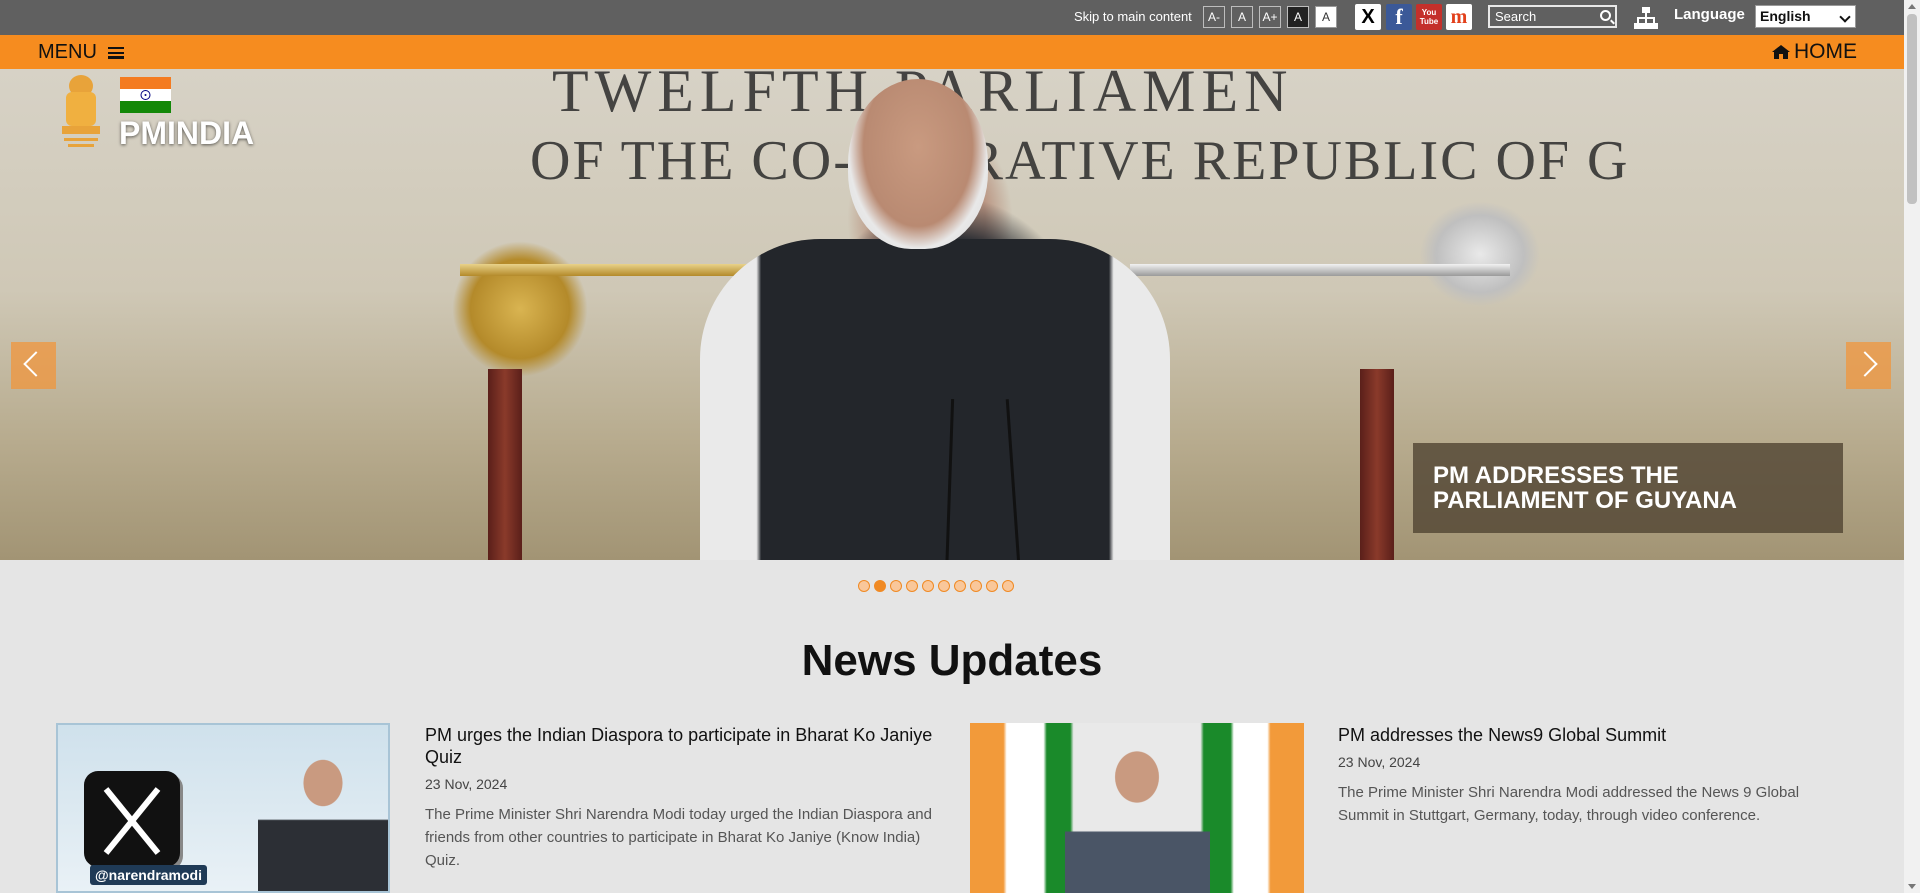 This screenshot has width=1920, height=893. What do you see at coordinates (1585, 488) in the screenshot?
I see `slide-caption: PM ADDRESSES THE PARLIAMENT OF GUYANA` at bounding box center [1585, 488].